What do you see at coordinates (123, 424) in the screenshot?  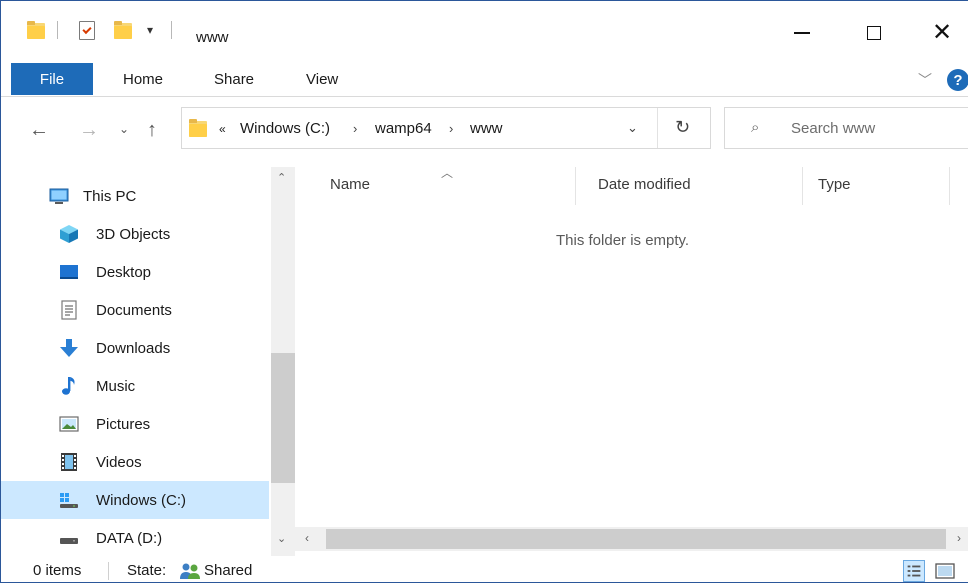 I see `sidebar-item-label: Pictures` at bounding box center [123, 424].